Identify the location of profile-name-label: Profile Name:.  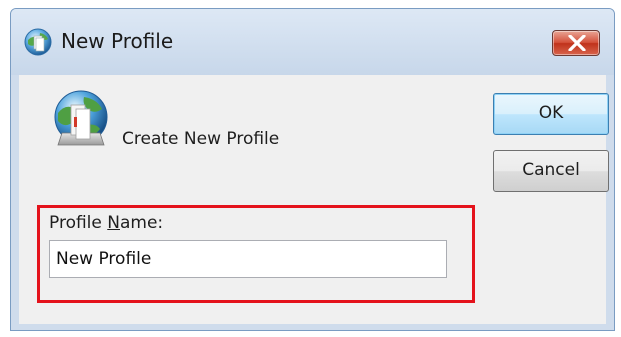
(106, 223).